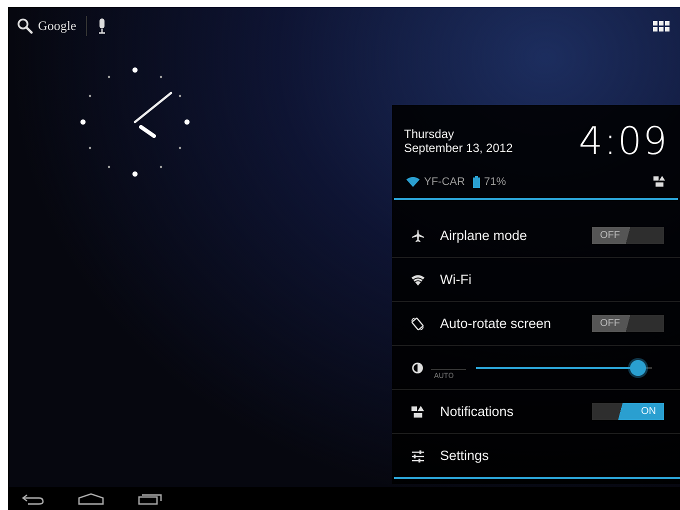 Image resolution: width=680 pixels, height=510 pixels. What do you see at coordinates (464, 455) in the screenshot?
I see `setting-label: Settings` at bounding box center [464, 455].